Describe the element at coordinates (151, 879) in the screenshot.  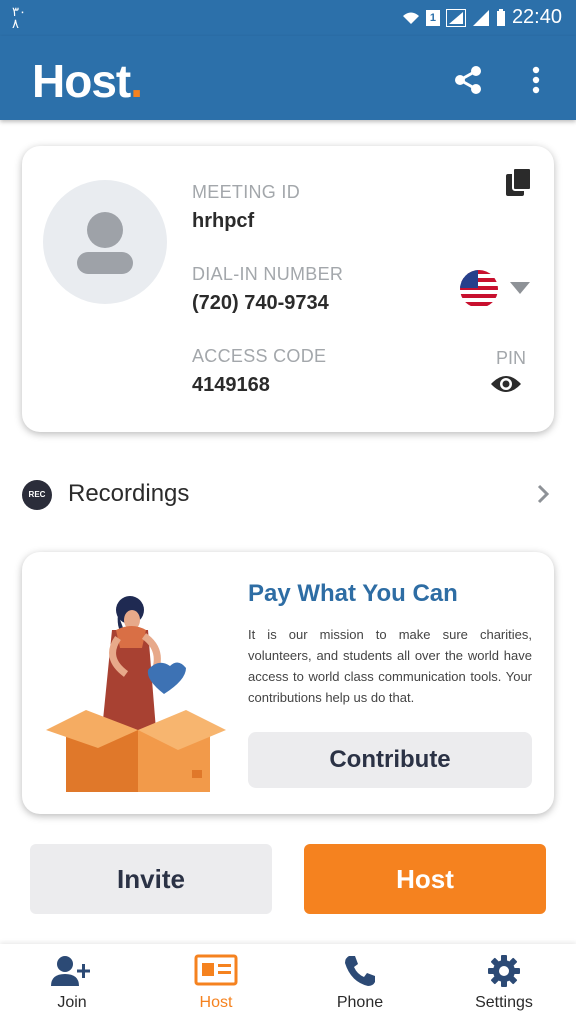
I see `invite-button: Invite` at that location.